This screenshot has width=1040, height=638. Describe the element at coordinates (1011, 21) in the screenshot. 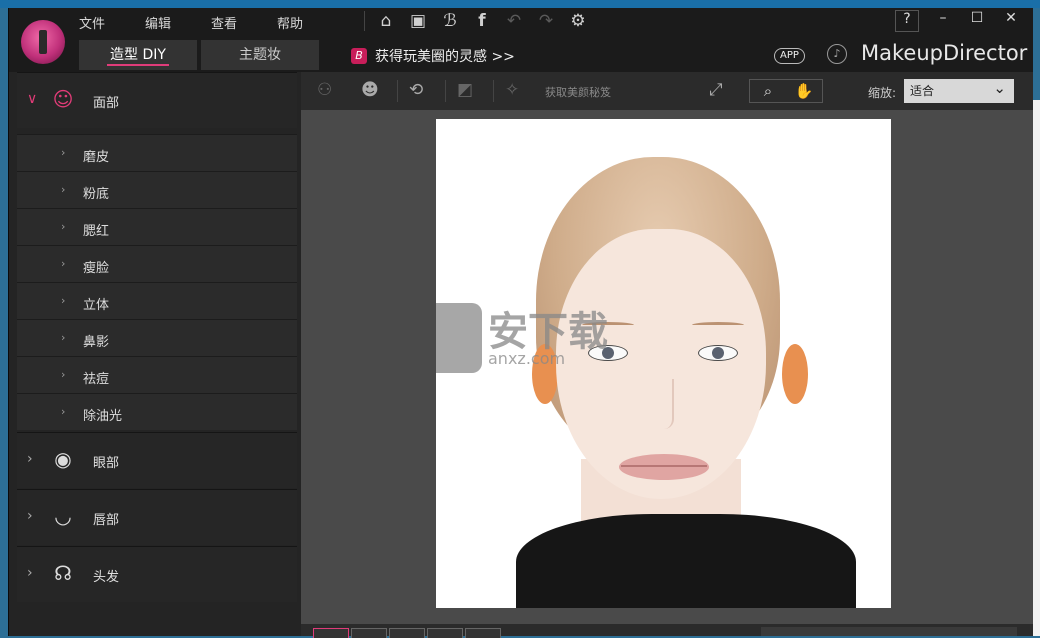

I see `close-icon: ✕` at that location.